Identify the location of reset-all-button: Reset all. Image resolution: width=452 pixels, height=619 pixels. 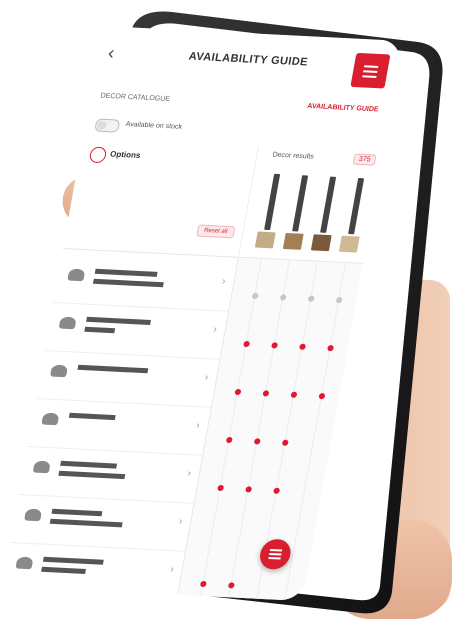
(215, 231).